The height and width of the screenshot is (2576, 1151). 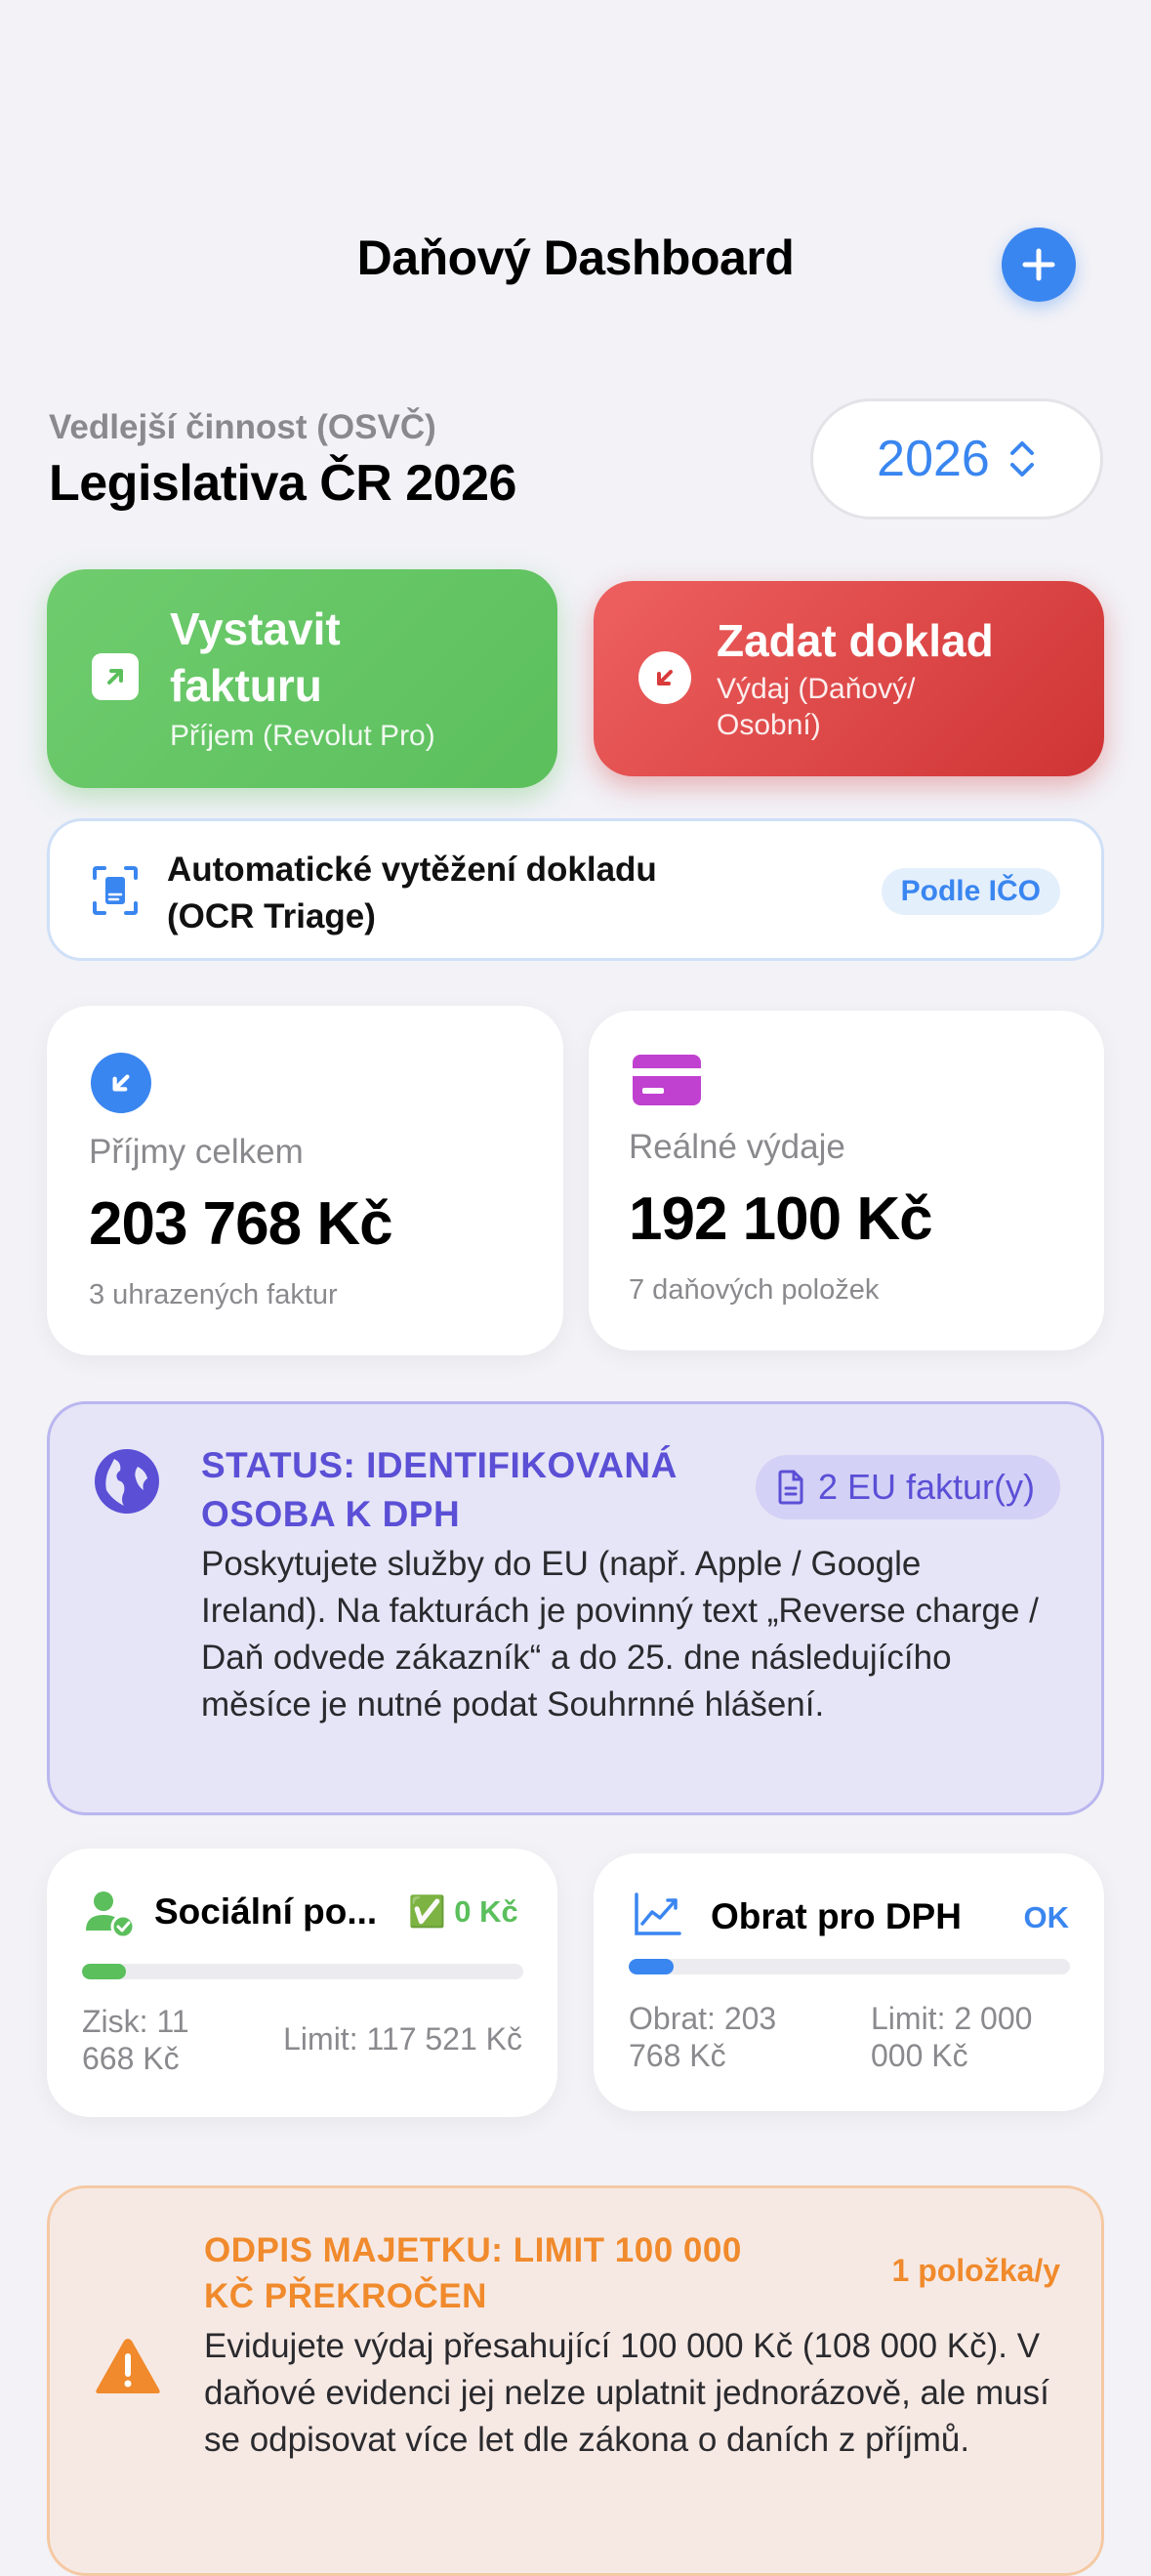 What do you see at coordinates (702, 2037) in the screenshot?
I see `turnover-value: Obrat: 203 768 Kč` at bounding box center [702, 2037].